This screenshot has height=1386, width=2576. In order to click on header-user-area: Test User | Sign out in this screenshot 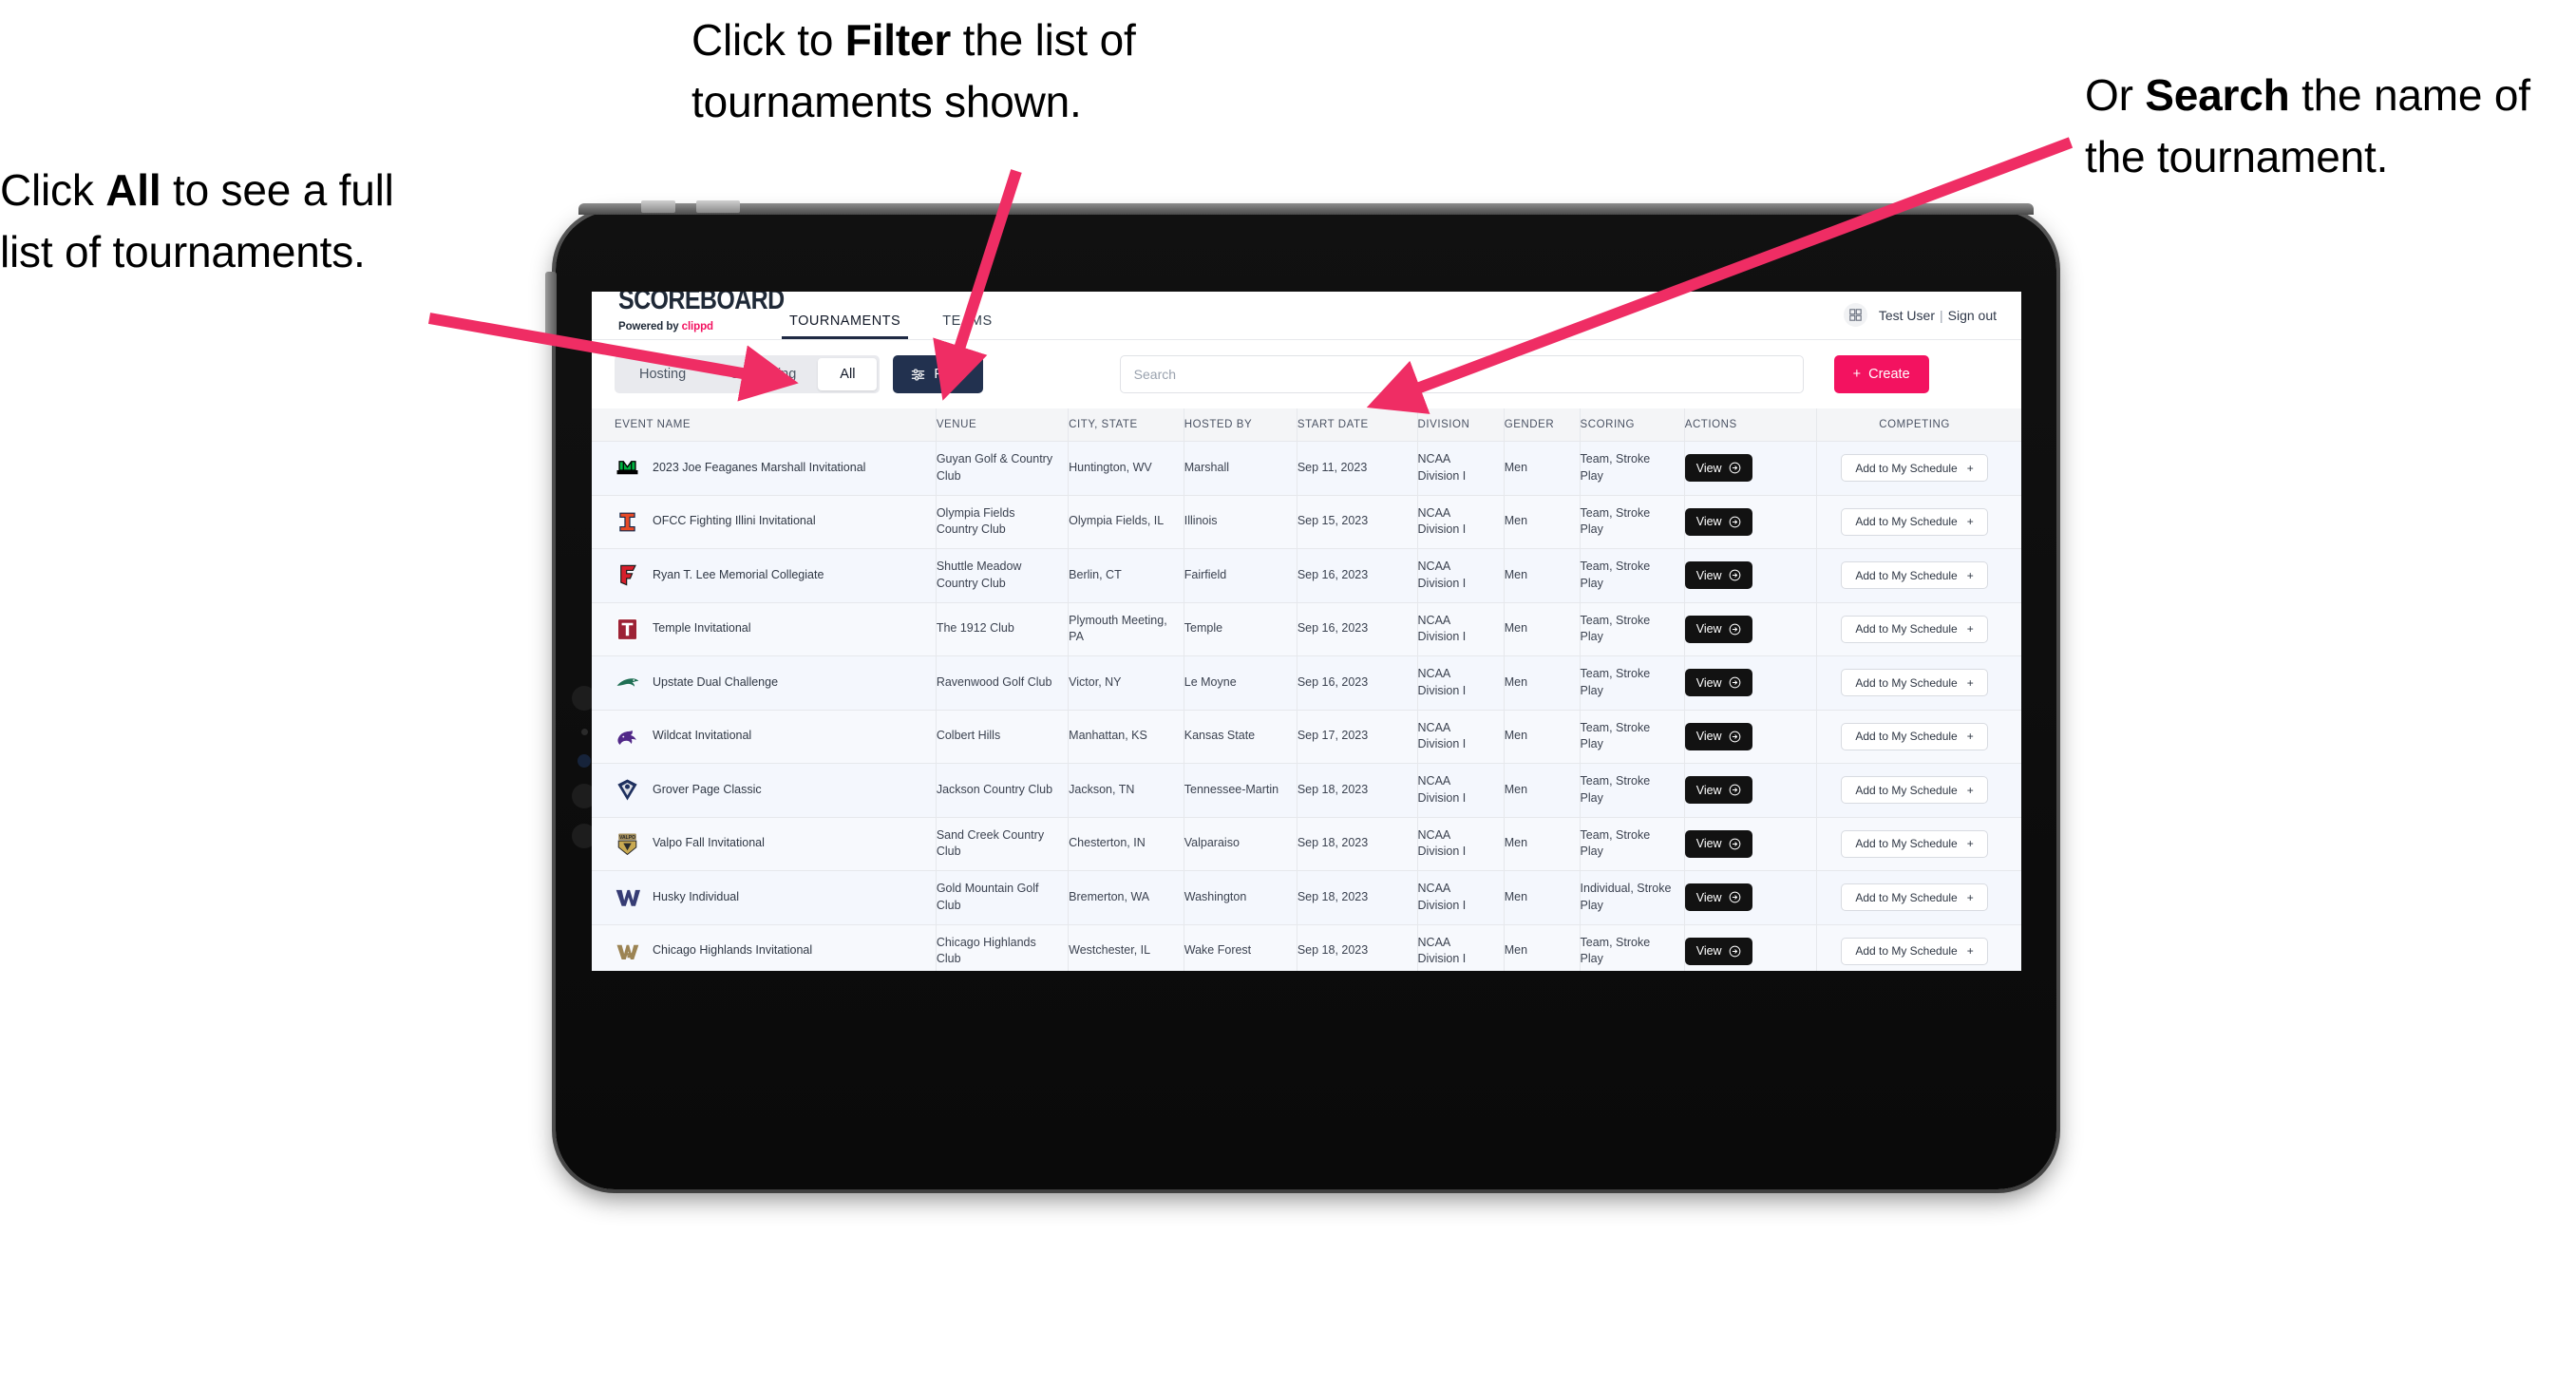, I will do `click(1932, 321)`.